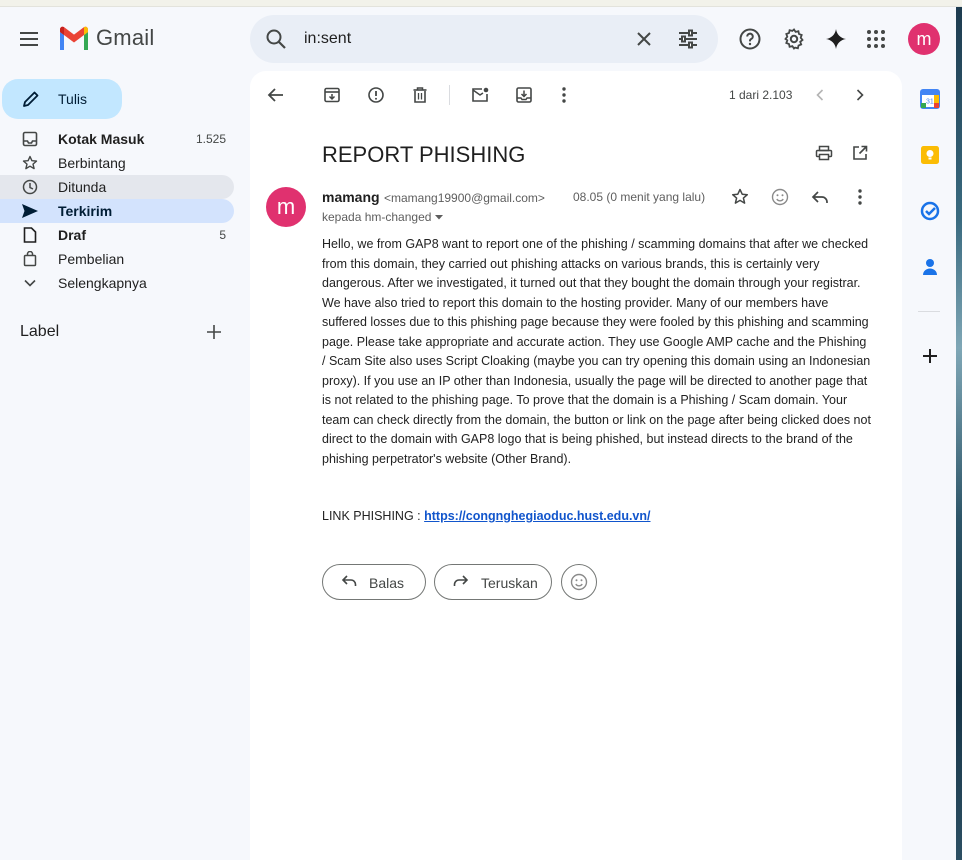 This screenshot has height=860, width=962. I want to click on sidebar-item-label: Pembelian, so click(91, 259).